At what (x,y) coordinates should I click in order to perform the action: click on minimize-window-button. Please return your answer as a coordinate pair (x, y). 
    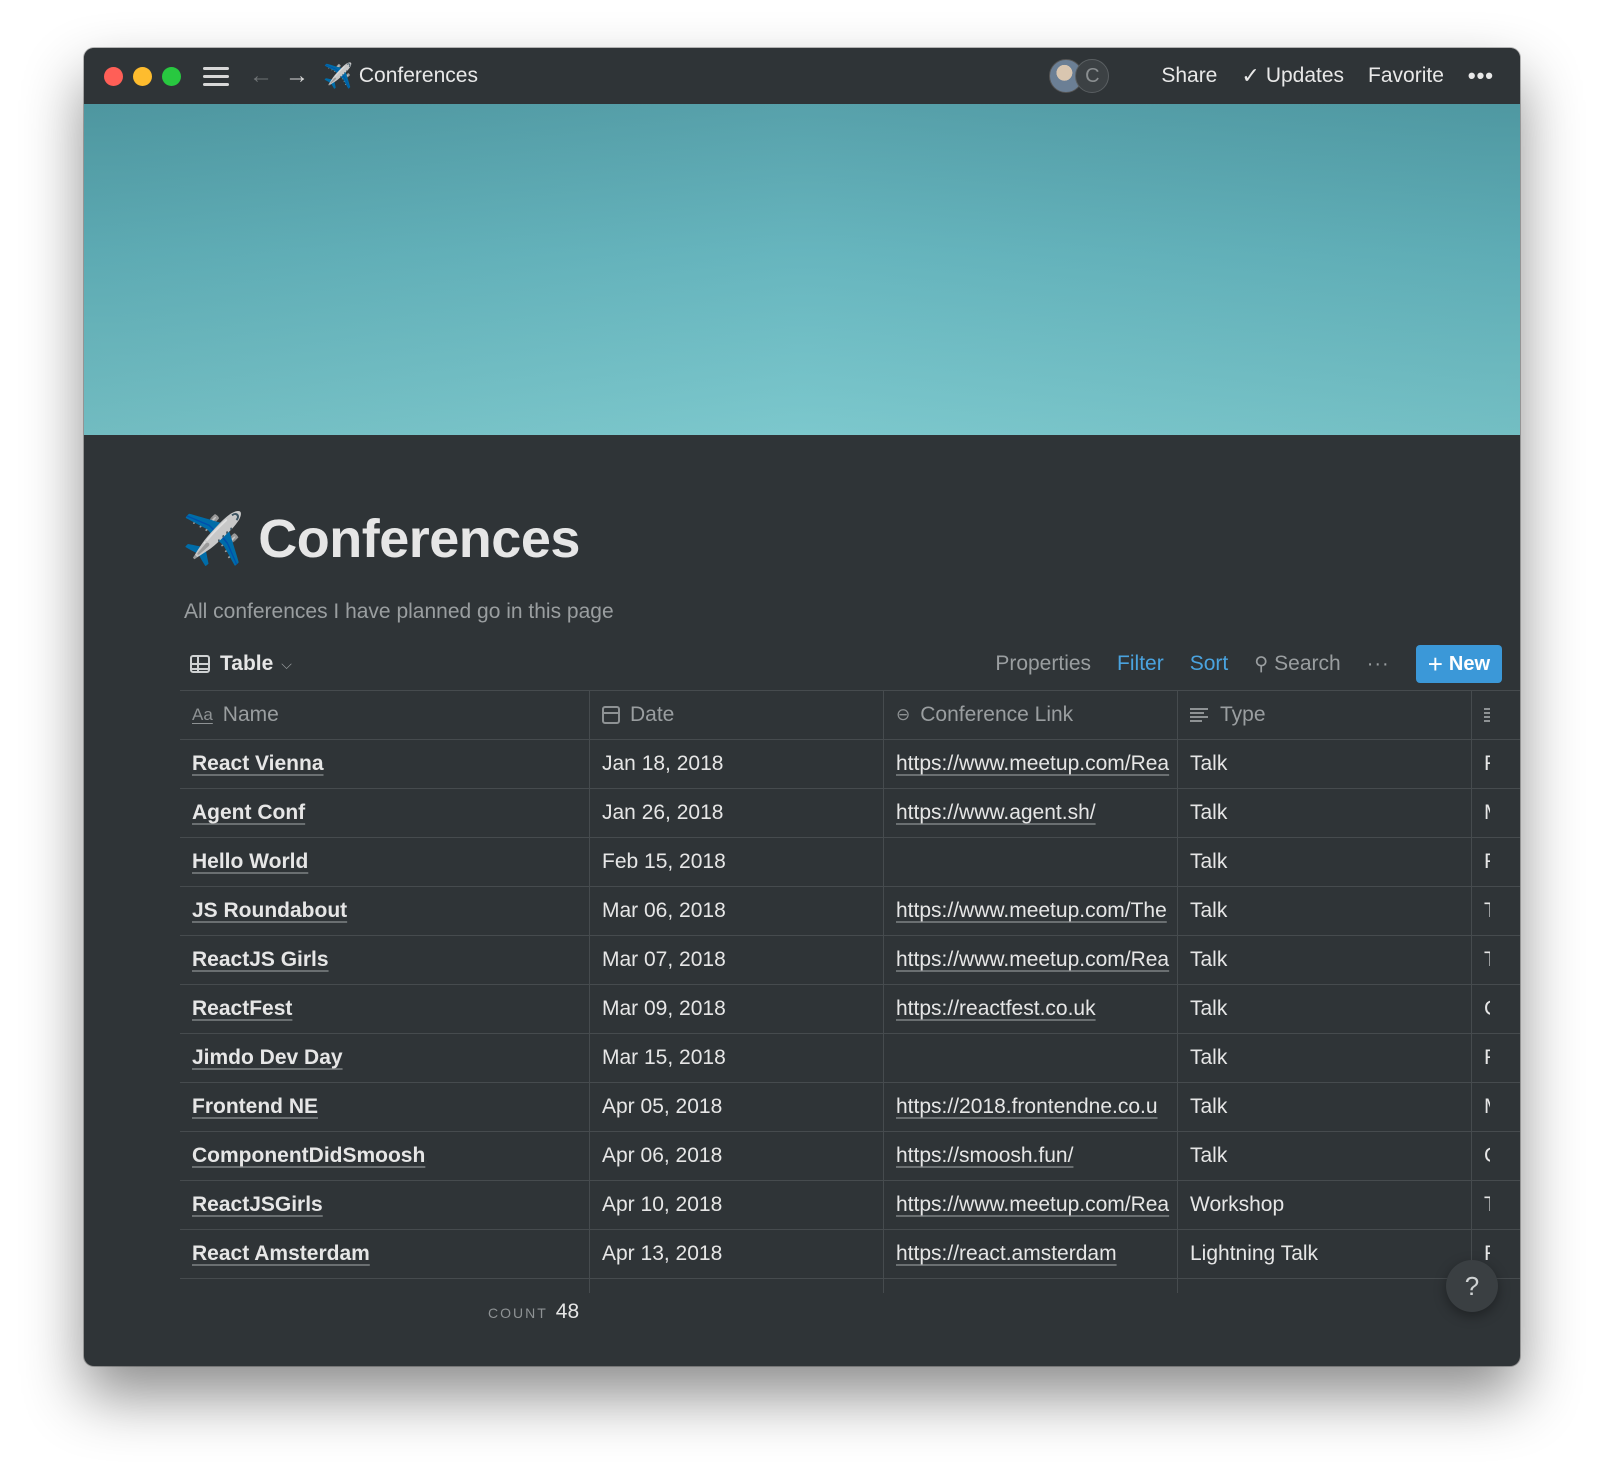
    Looking at the image, I should click on (142, 76).